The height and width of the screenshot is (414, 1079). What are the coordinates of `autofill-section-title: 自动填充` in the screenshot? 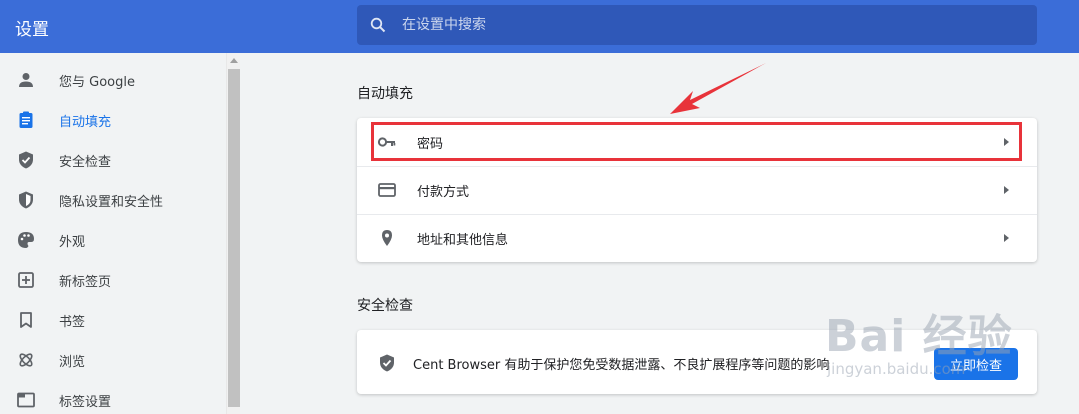 It's located at (385, 94).